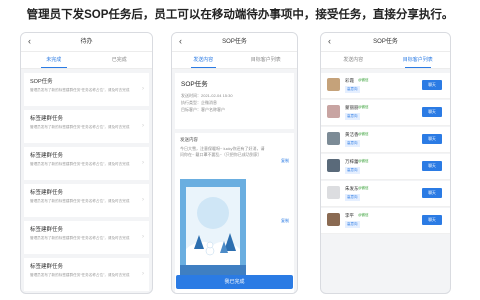 The height and width of the screenshot is (300, 480). I want to click on tab-completed: 已完成, so click(120, 60).